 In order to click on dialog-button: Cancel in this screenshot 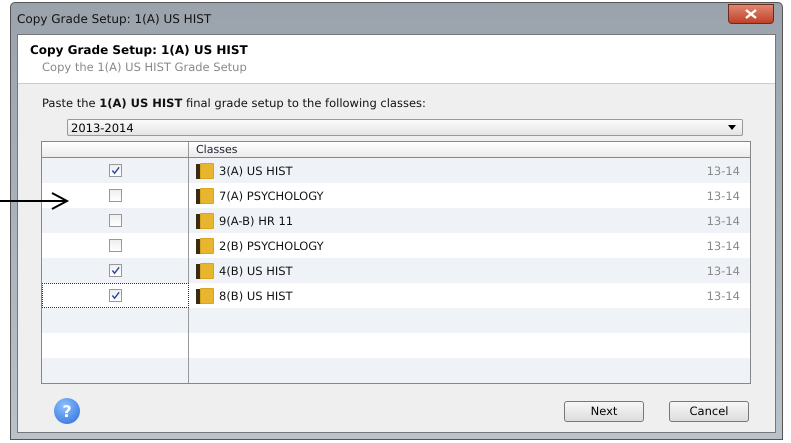, I will do `click(709, 411)`.